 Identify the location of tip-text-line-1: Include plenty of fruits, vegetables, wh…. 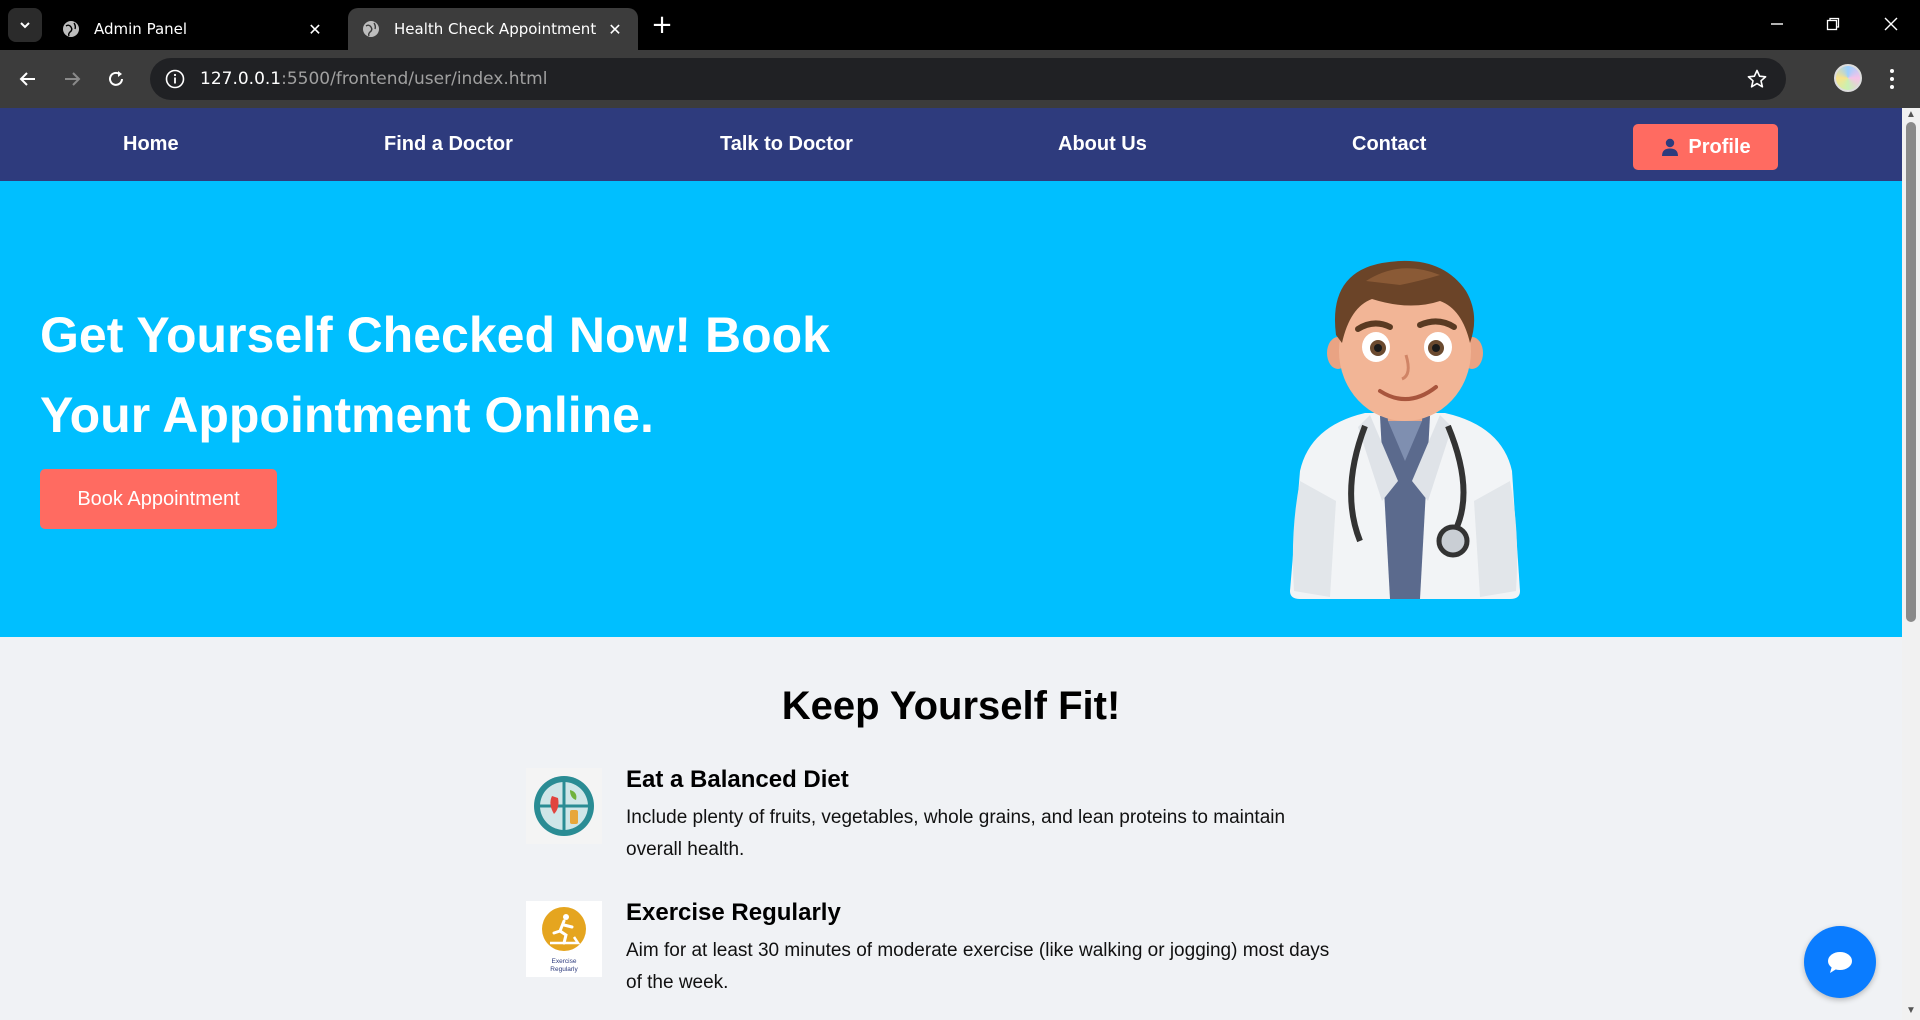
(956, 817).